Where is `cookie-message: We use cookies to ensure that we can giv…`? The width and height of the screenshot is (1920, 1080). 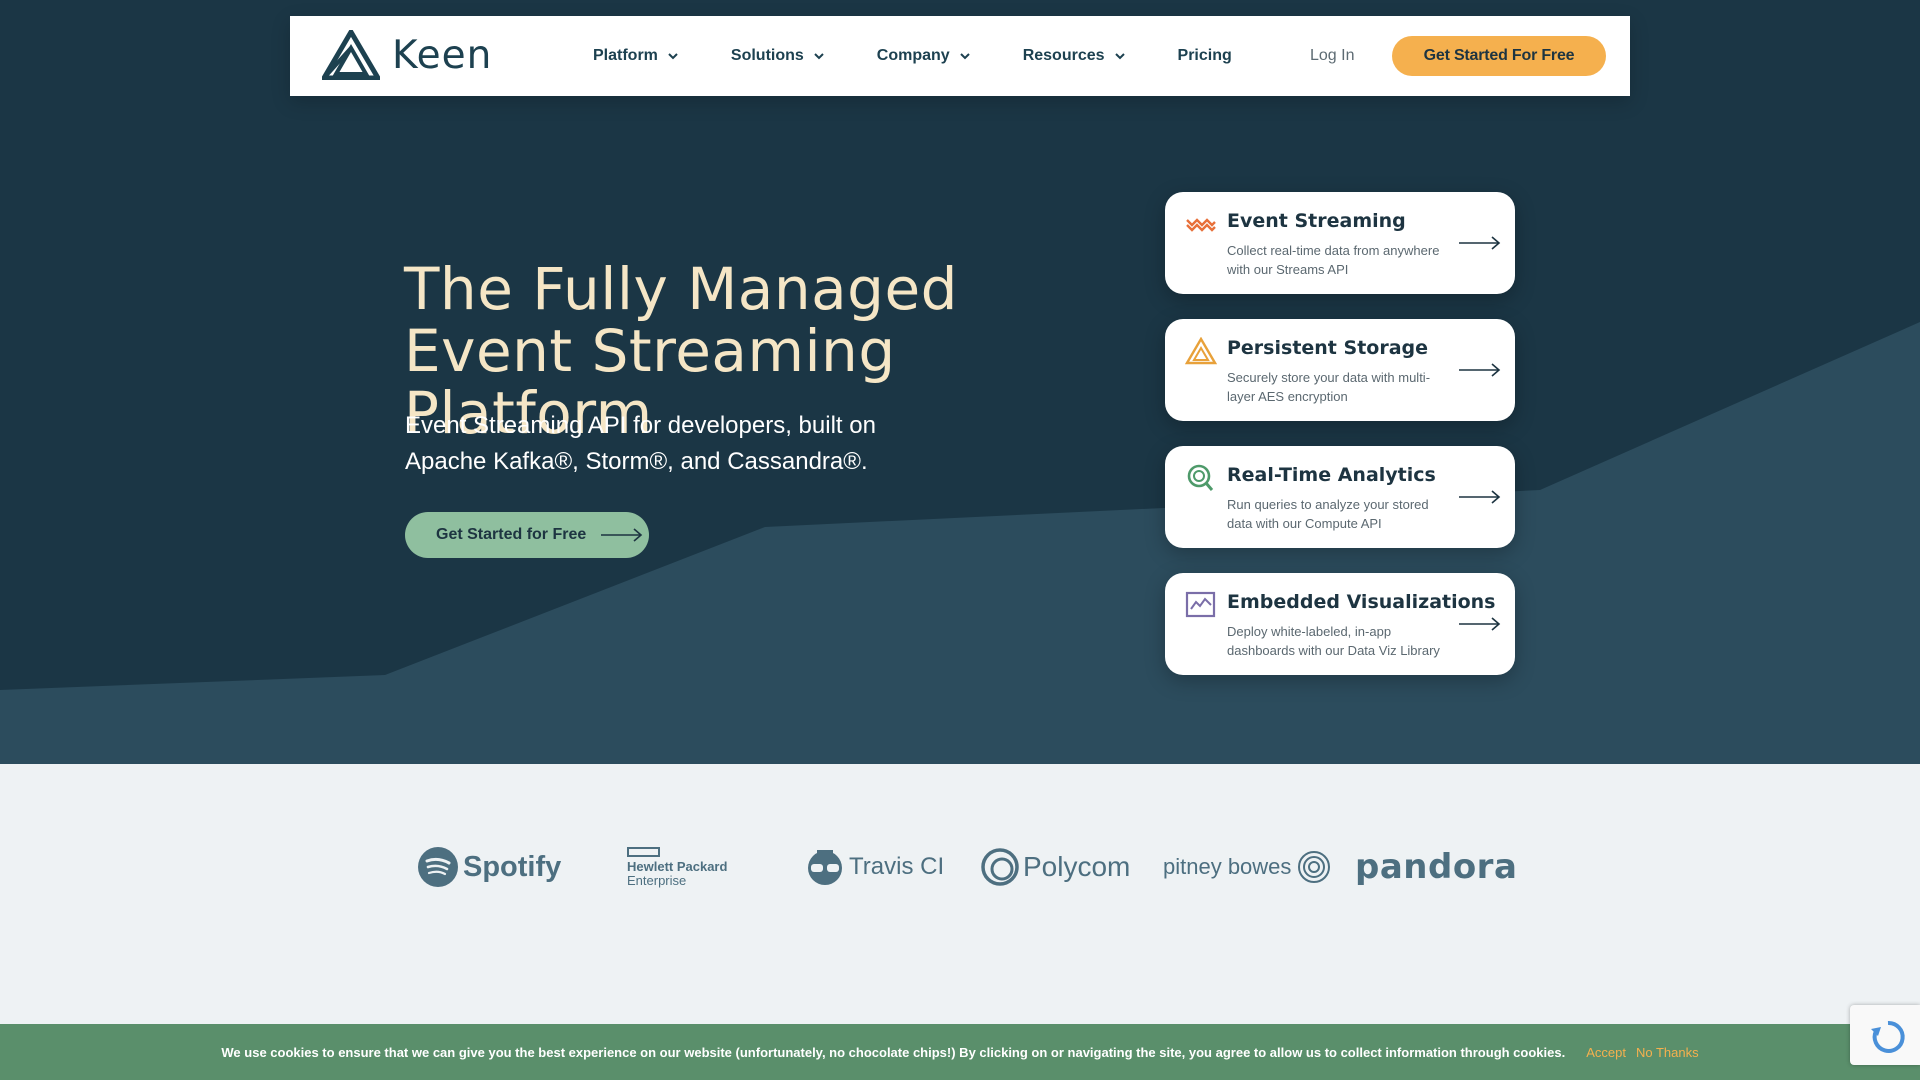
cookie-message: We use cookies to ensure that we can giv… is located at coordinates (893, 1052).